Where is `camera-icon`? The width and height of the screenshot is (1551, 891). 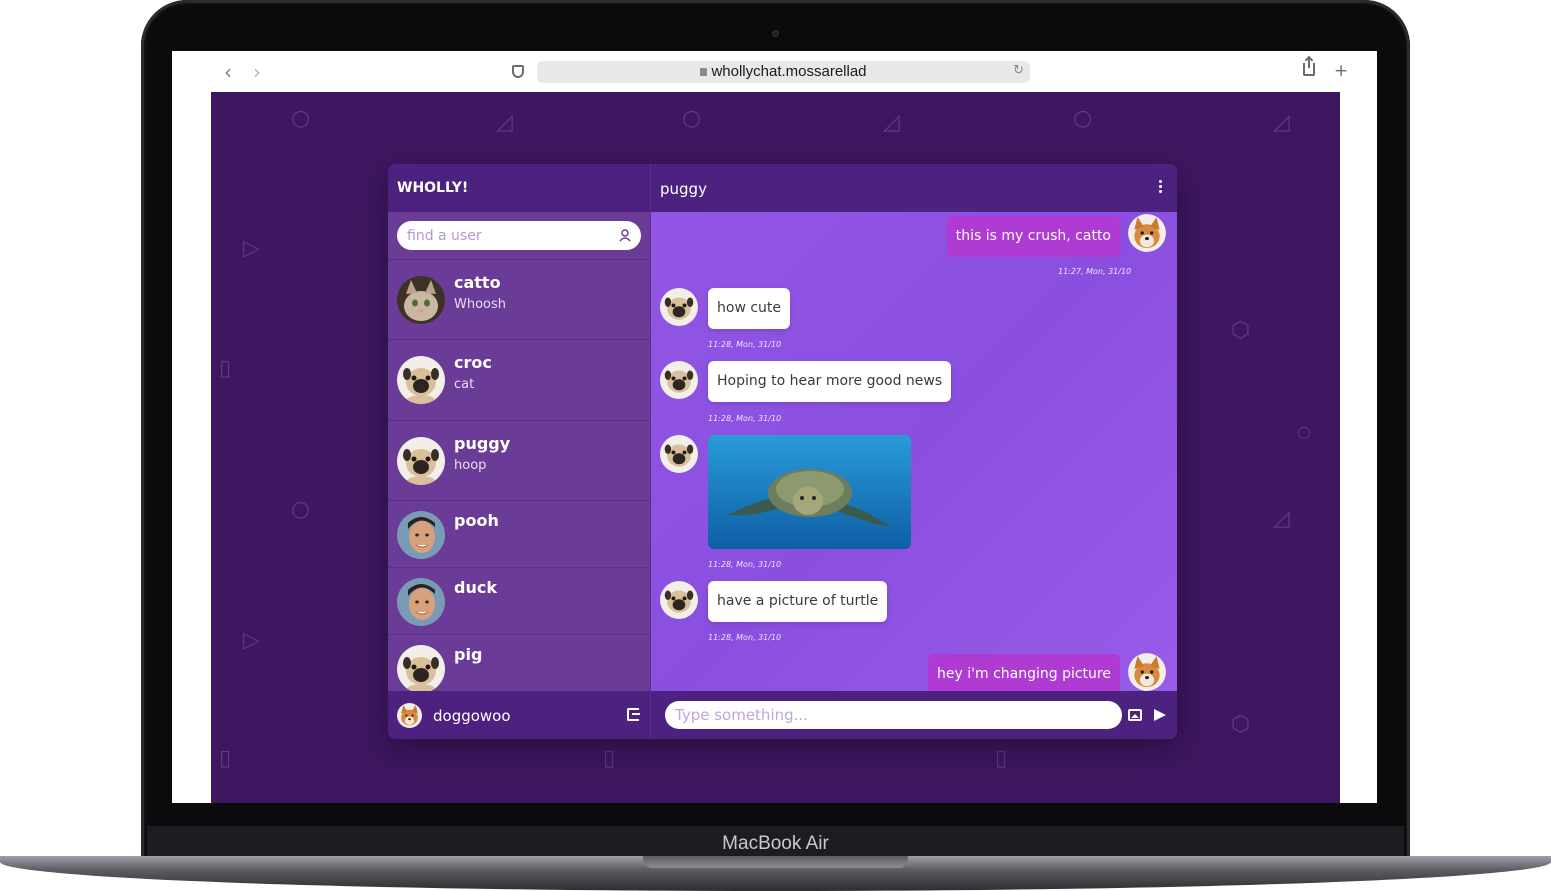 camera-icon is located at coordinates (775, 33).